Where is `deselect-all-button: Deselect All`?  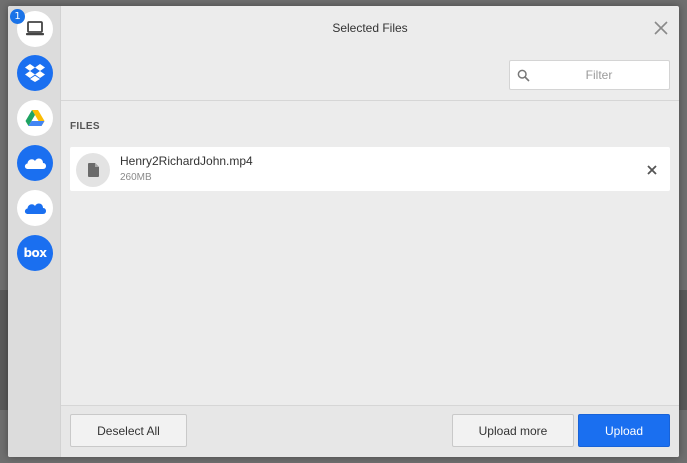
deselect-all-button: Deselect All is located at coordinates (128, 430).